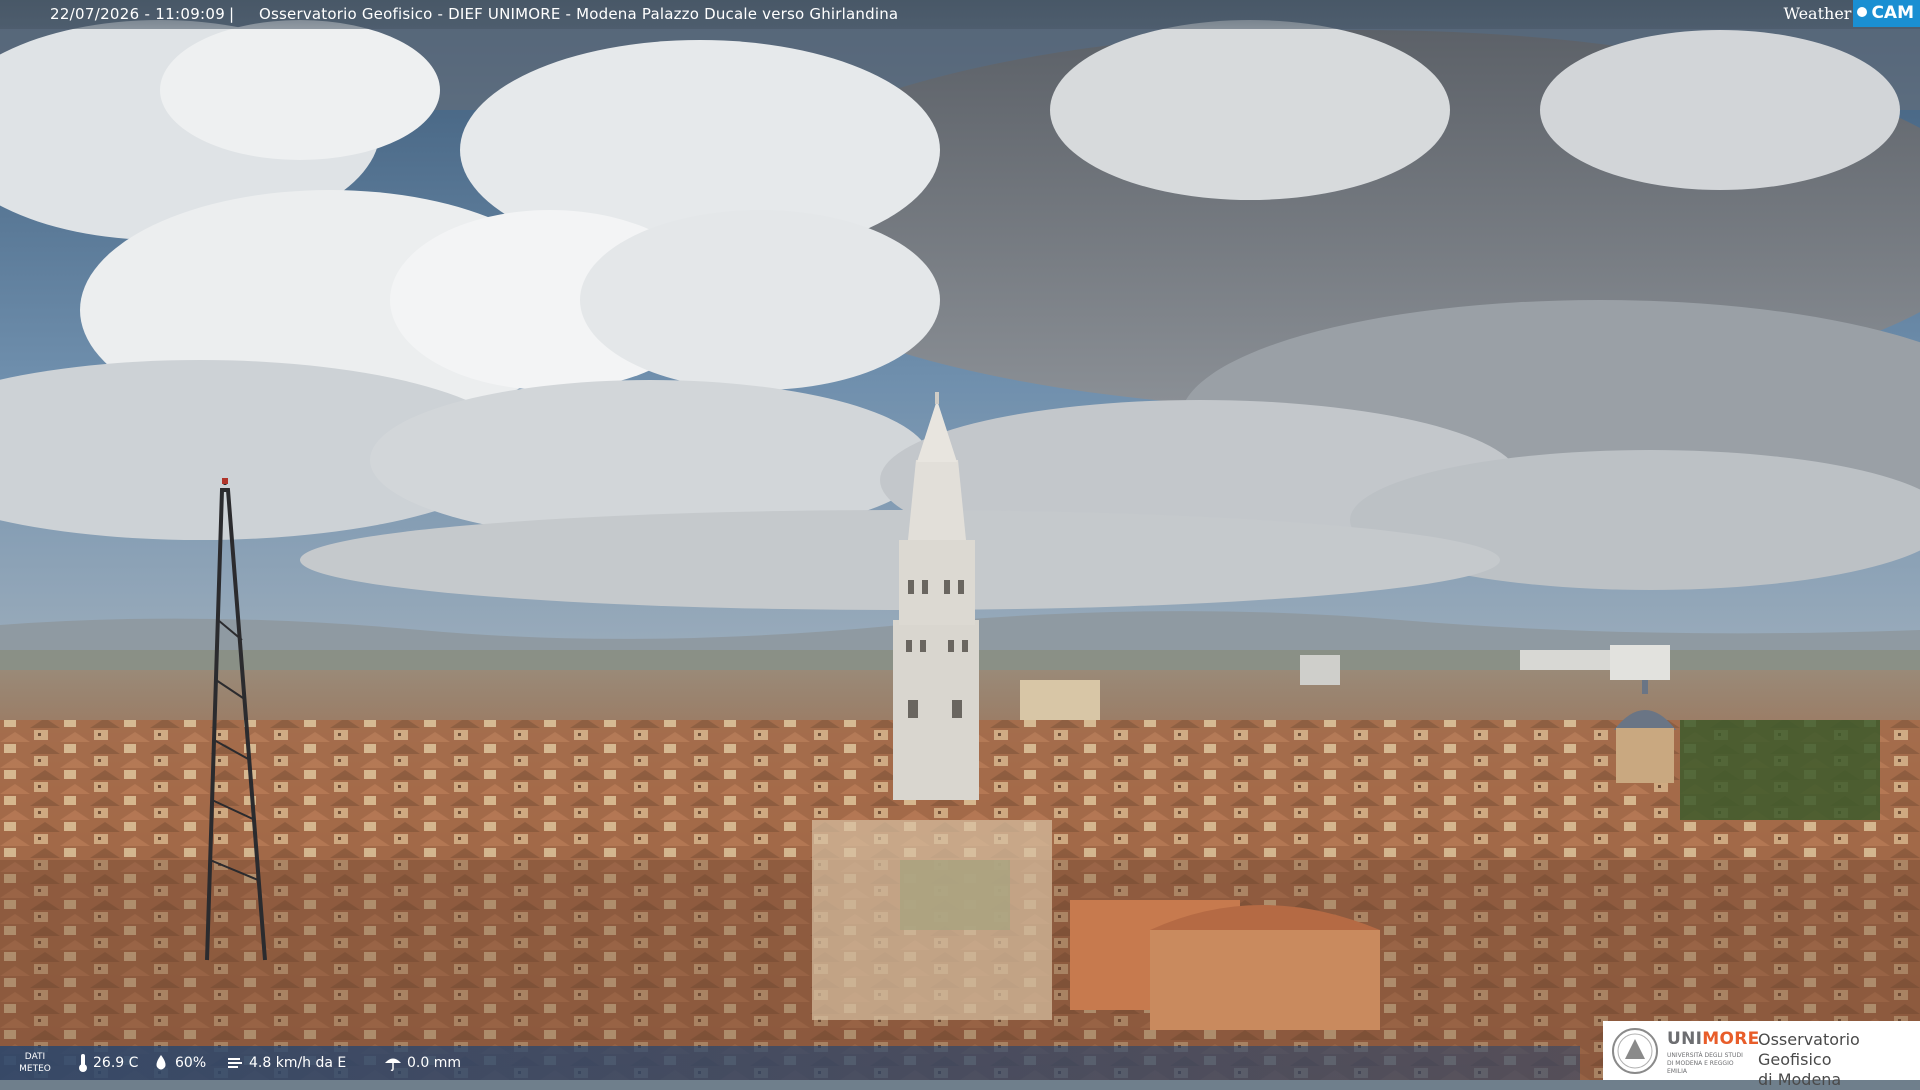  I want to click on brand-weather-text: Weather, so click(1817, 13).